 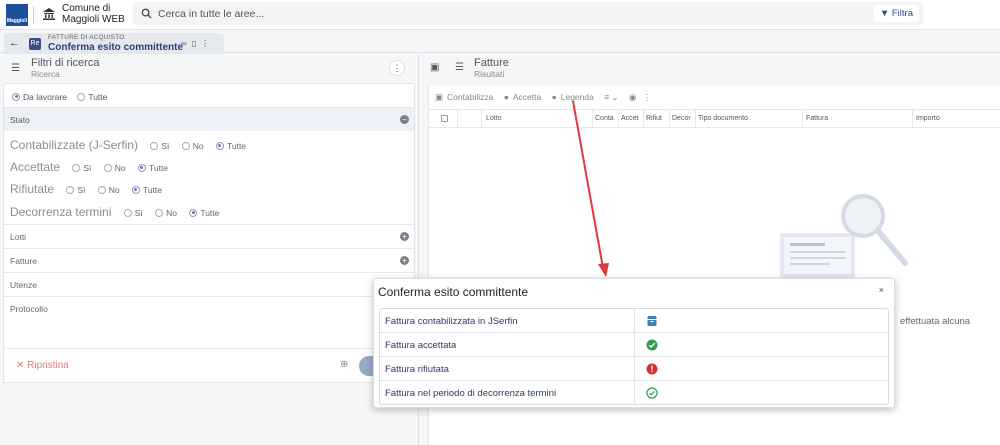 What do you see at coordinates (146, 13) in the screenshot?
I see `search-icon` at bounding box center [146, 13].